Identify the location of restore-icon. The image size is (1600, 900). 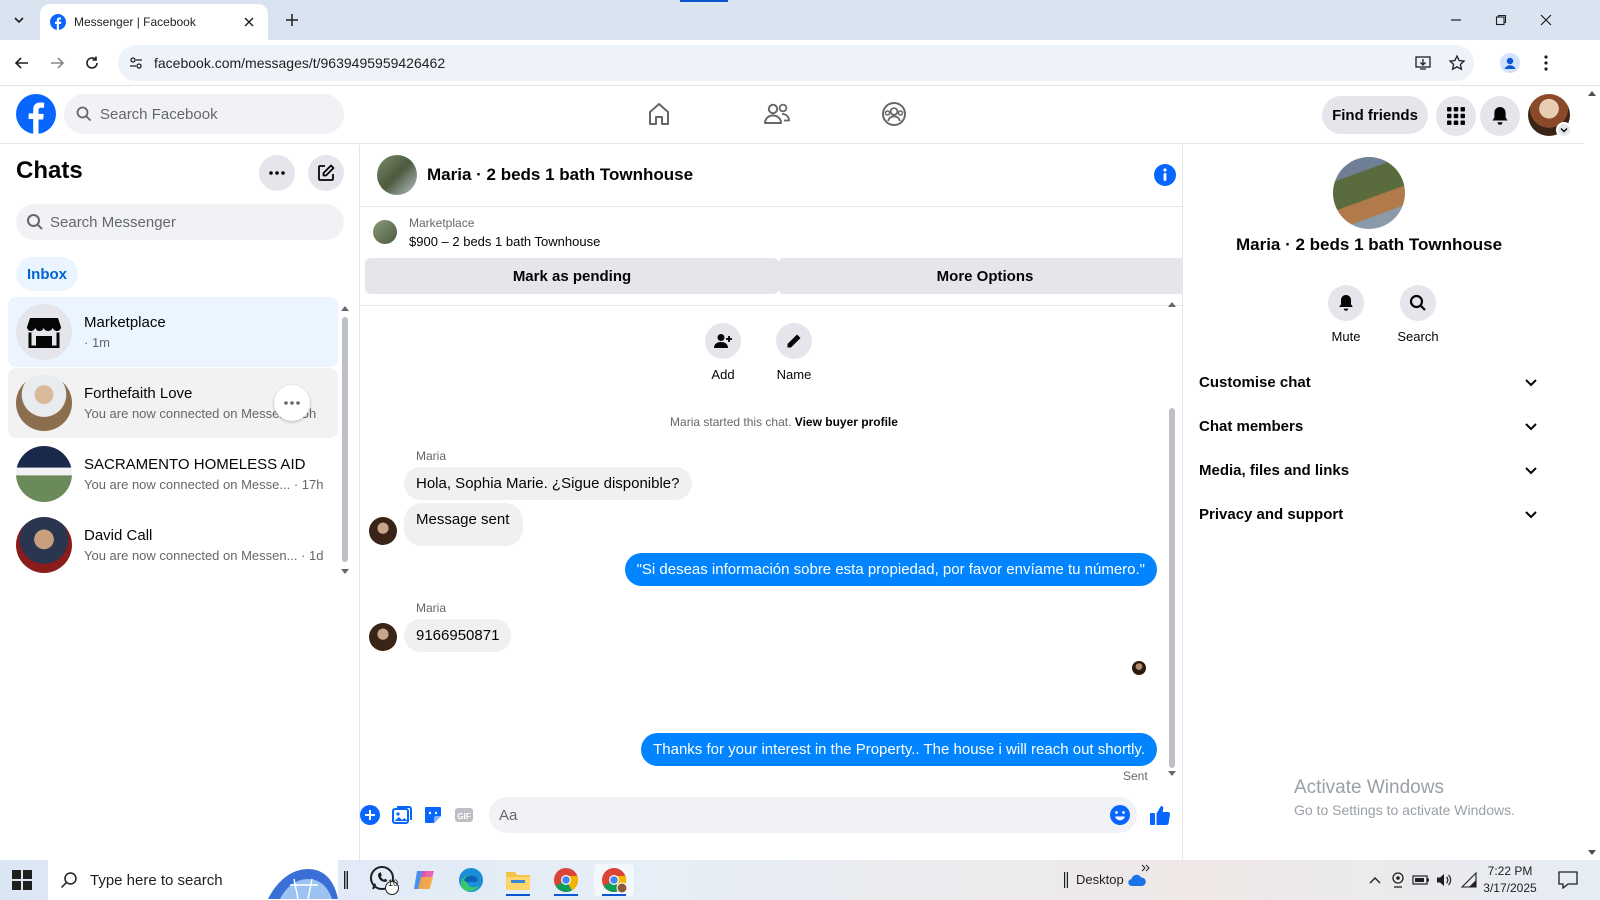
(1501, 20).